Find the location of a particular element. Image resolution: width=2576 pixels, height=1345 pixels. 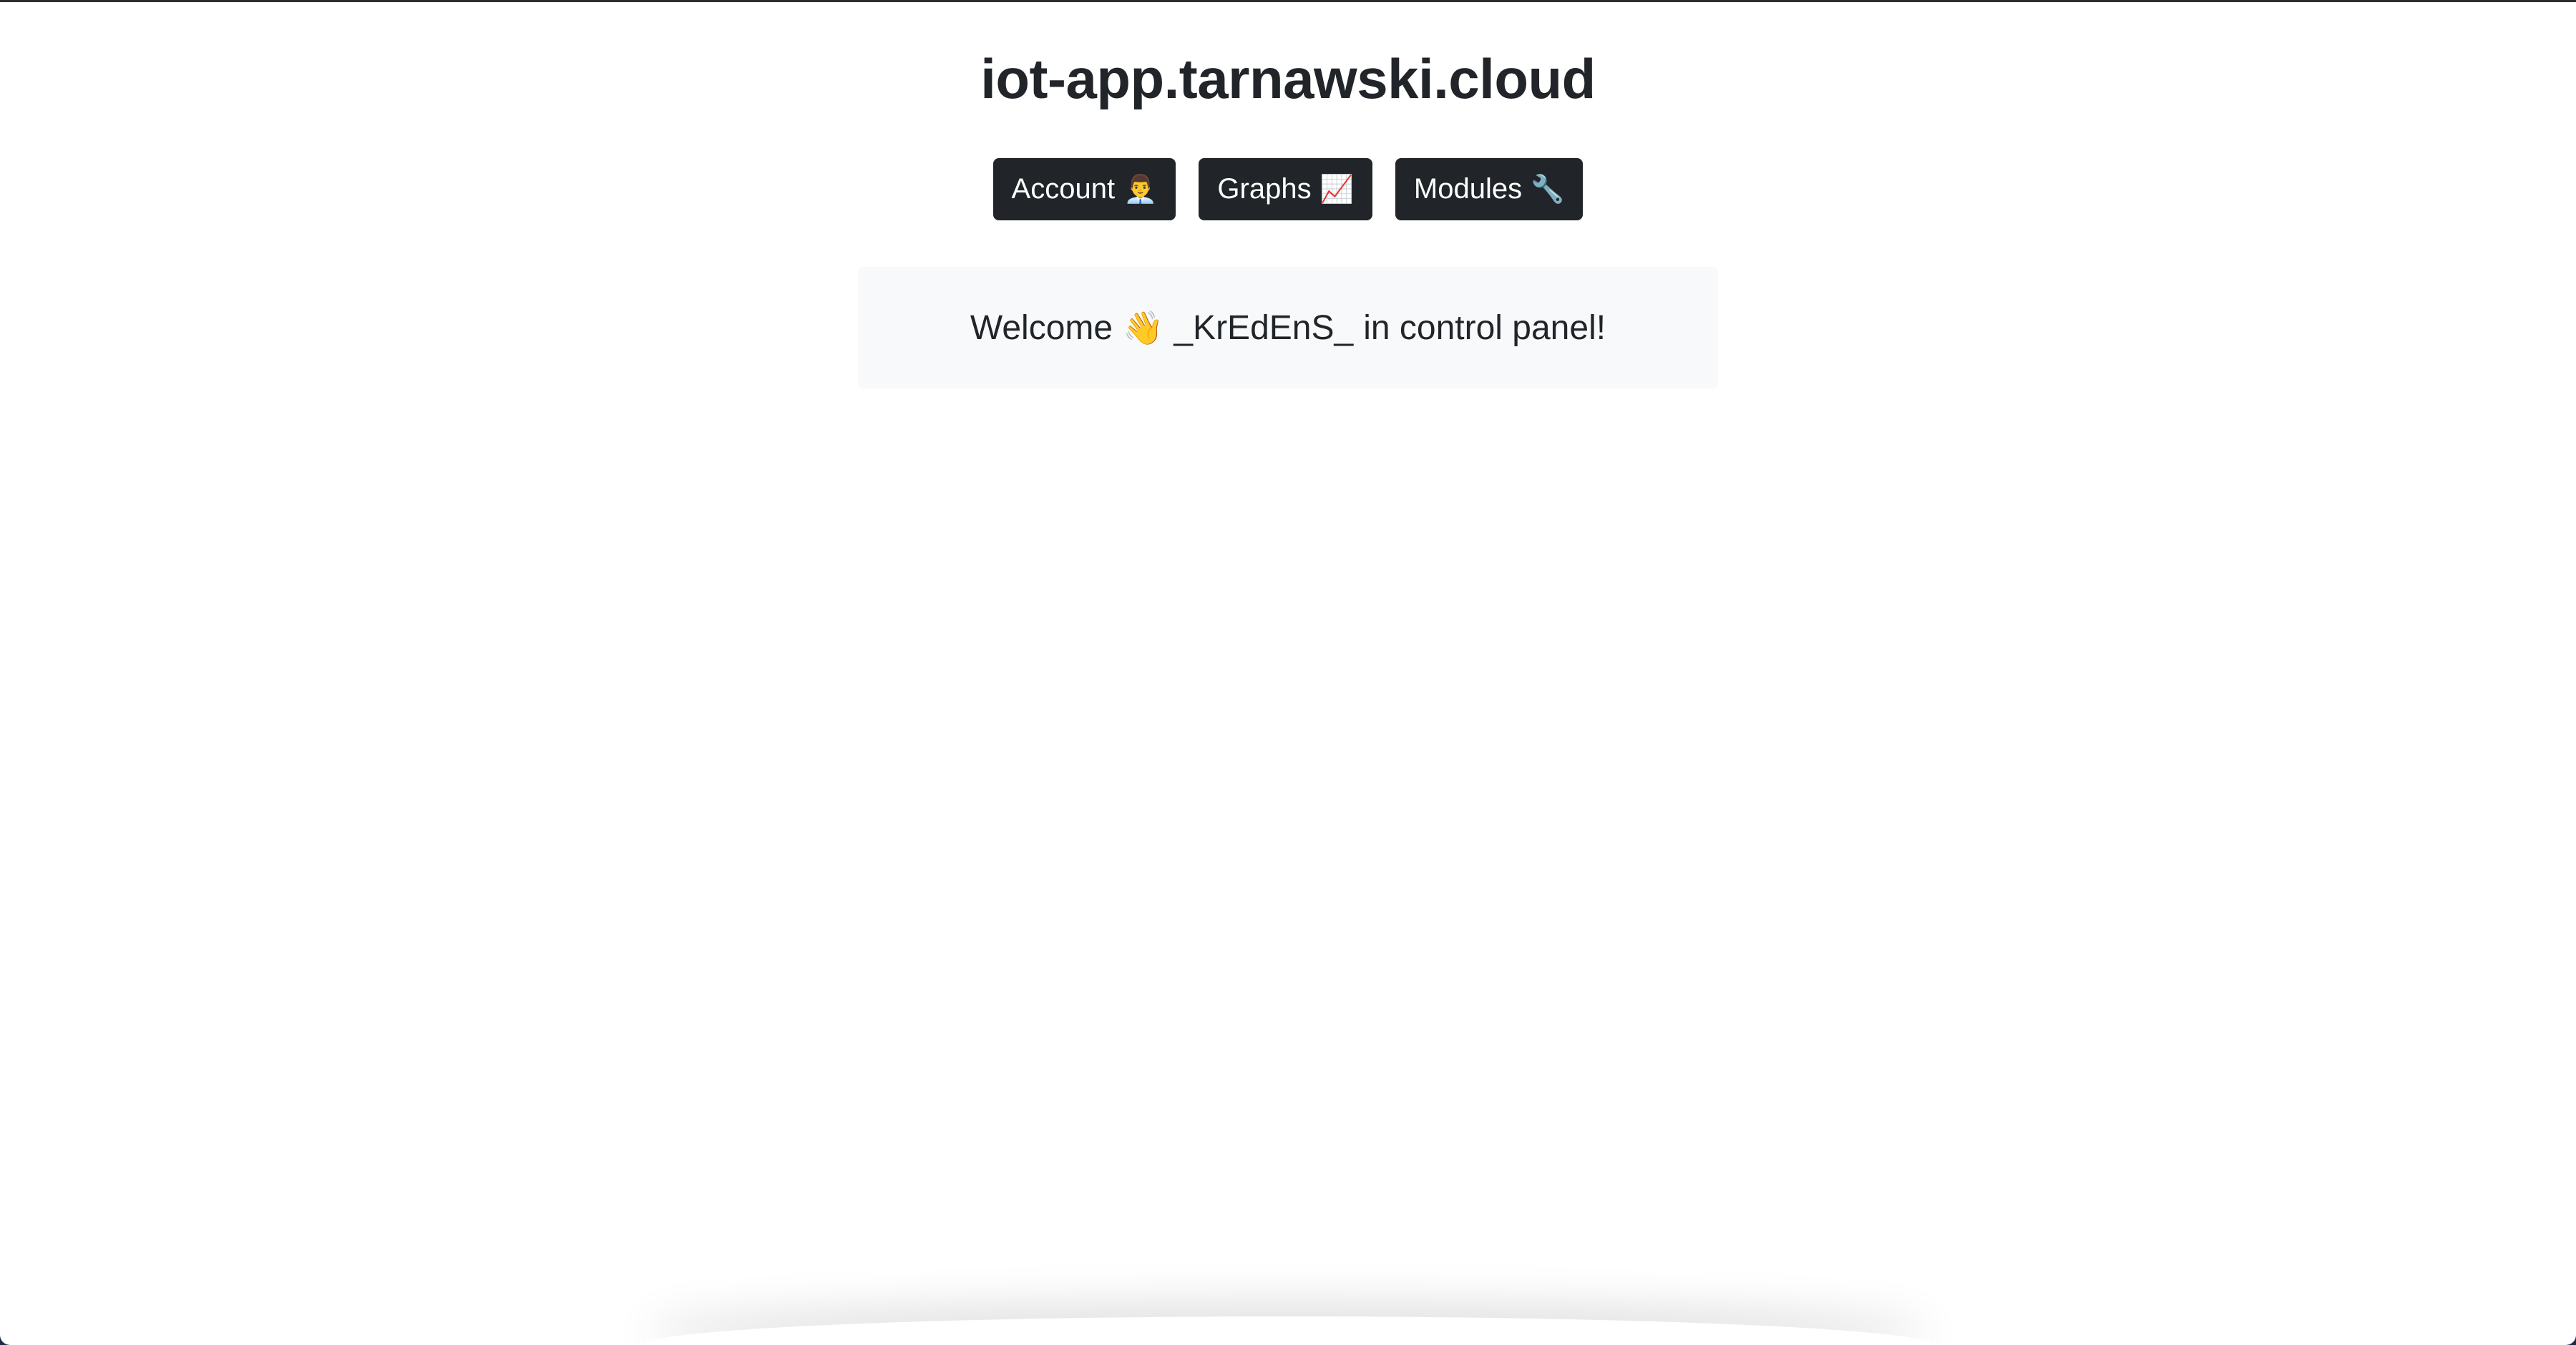

person-icon: 👨‍💼 is located at coordinates (1140, 189).